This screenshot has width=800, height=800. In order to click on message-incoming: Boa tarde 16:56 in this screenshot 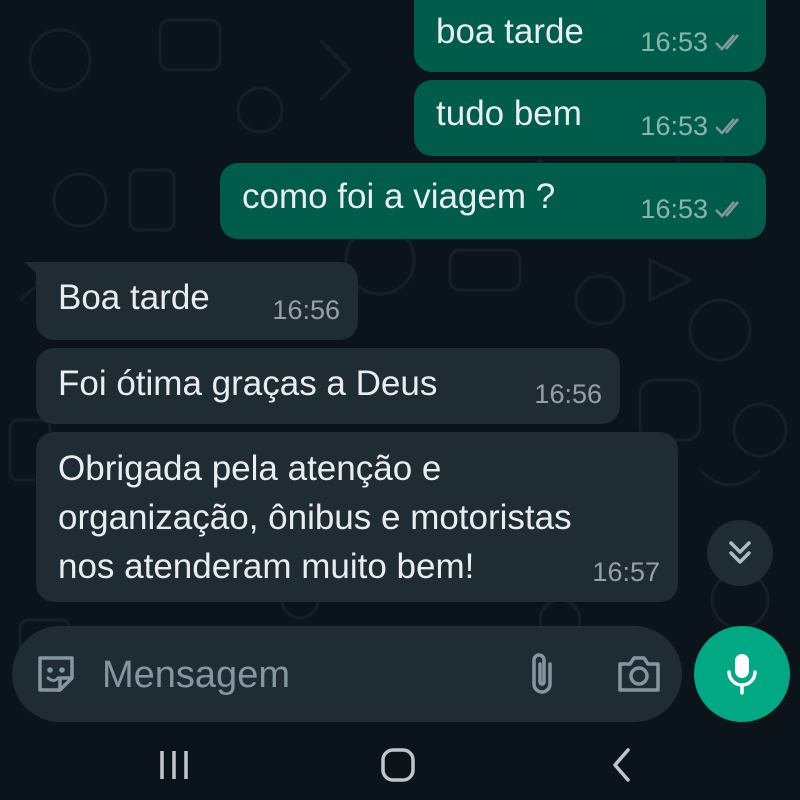, I will do `click(191, 301)`.